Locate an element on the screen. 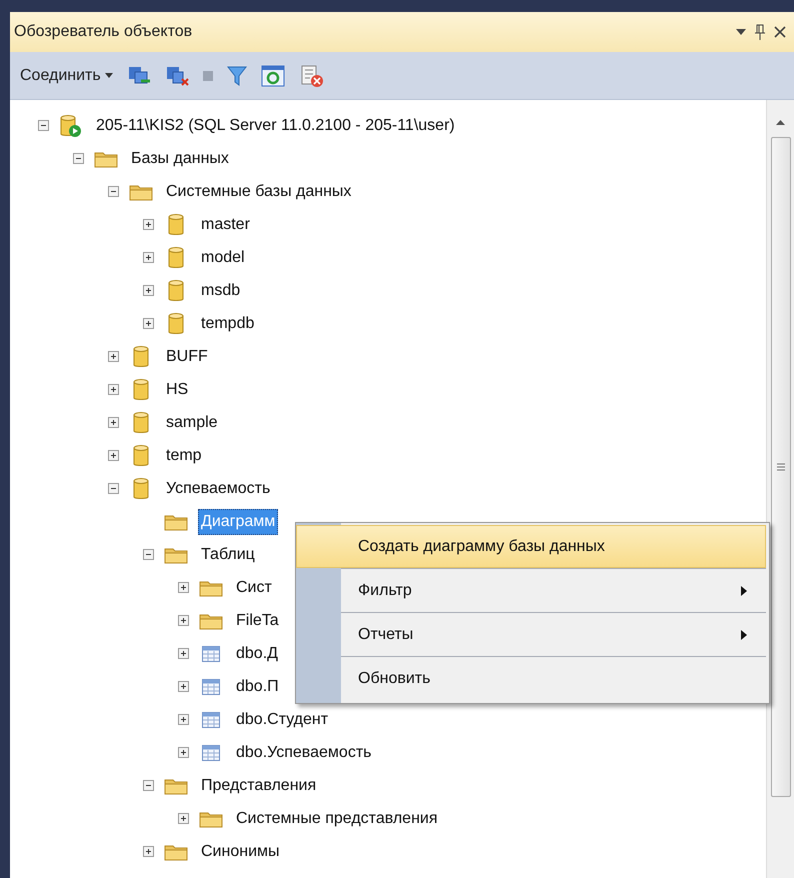  tree-item: msdb is located at coordinates (221, 291).